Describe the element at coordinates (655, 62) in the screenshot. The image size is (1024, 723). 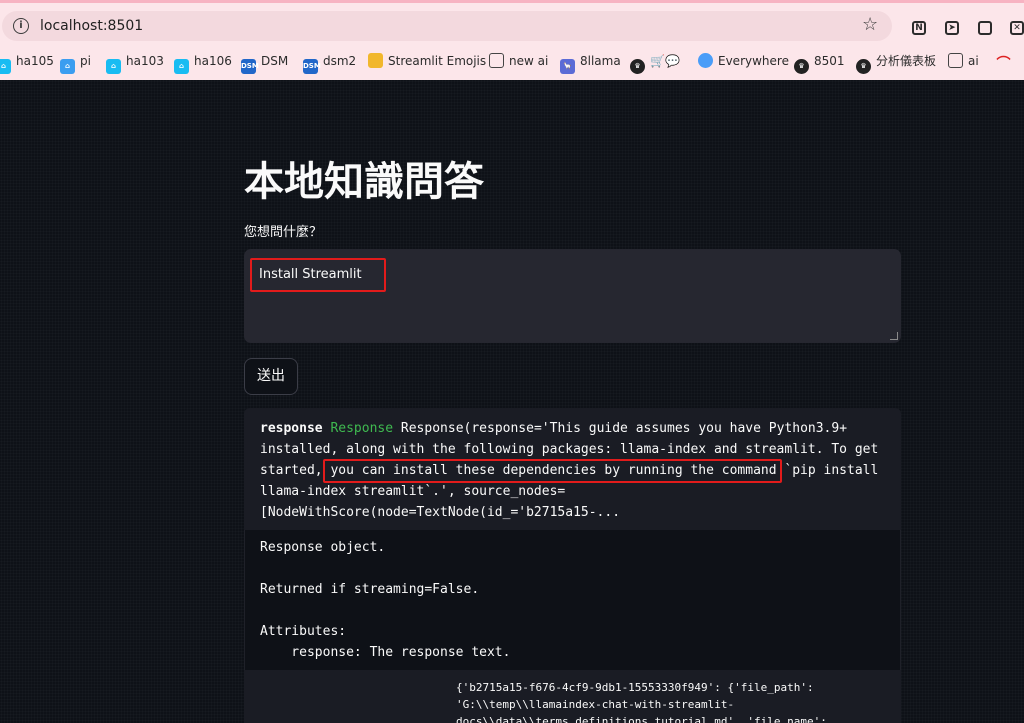
I see `bookmark-cart-chat: ♛ 🛒💬` at that location.